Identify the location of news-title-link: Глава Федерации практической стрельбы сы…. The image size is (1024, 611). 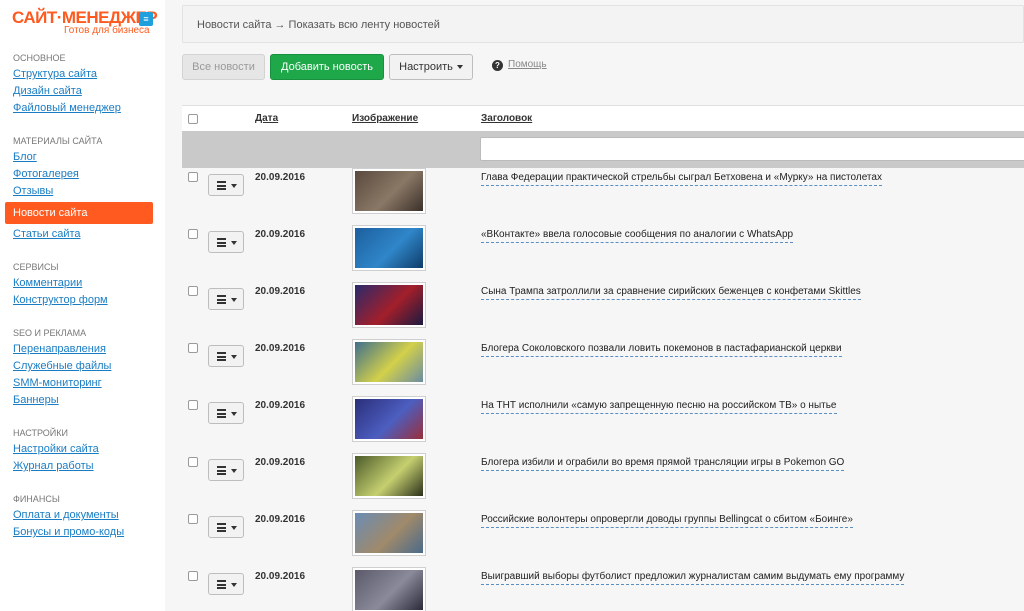
(681, 179).